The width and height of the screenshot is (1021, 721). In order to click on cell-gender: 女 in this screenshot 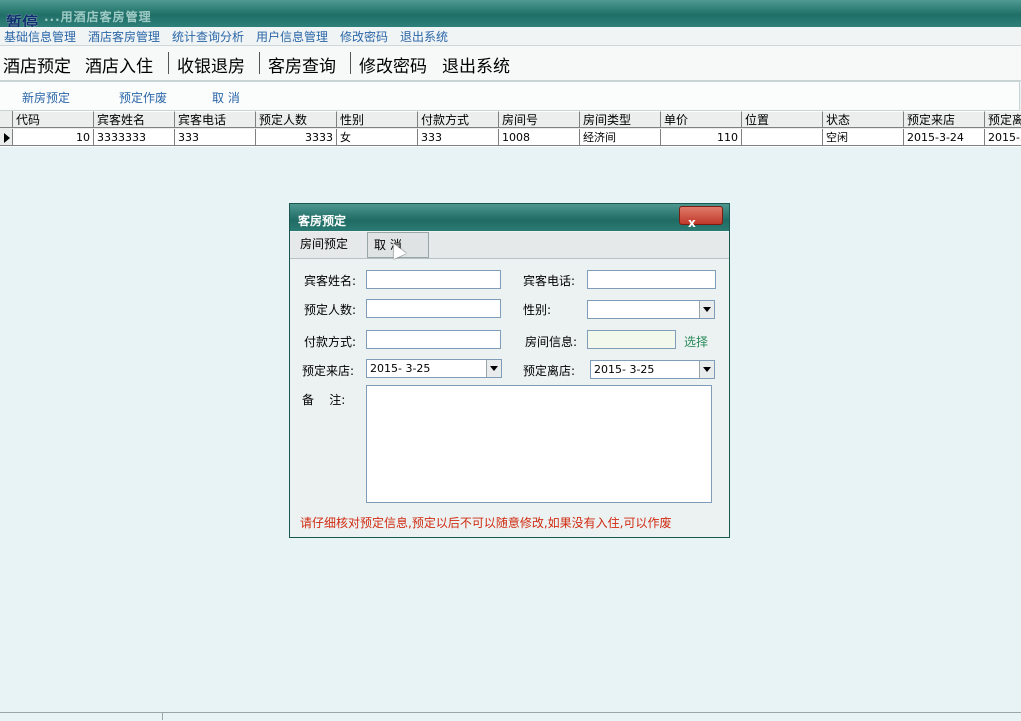, I will do `click(377, 137)`.